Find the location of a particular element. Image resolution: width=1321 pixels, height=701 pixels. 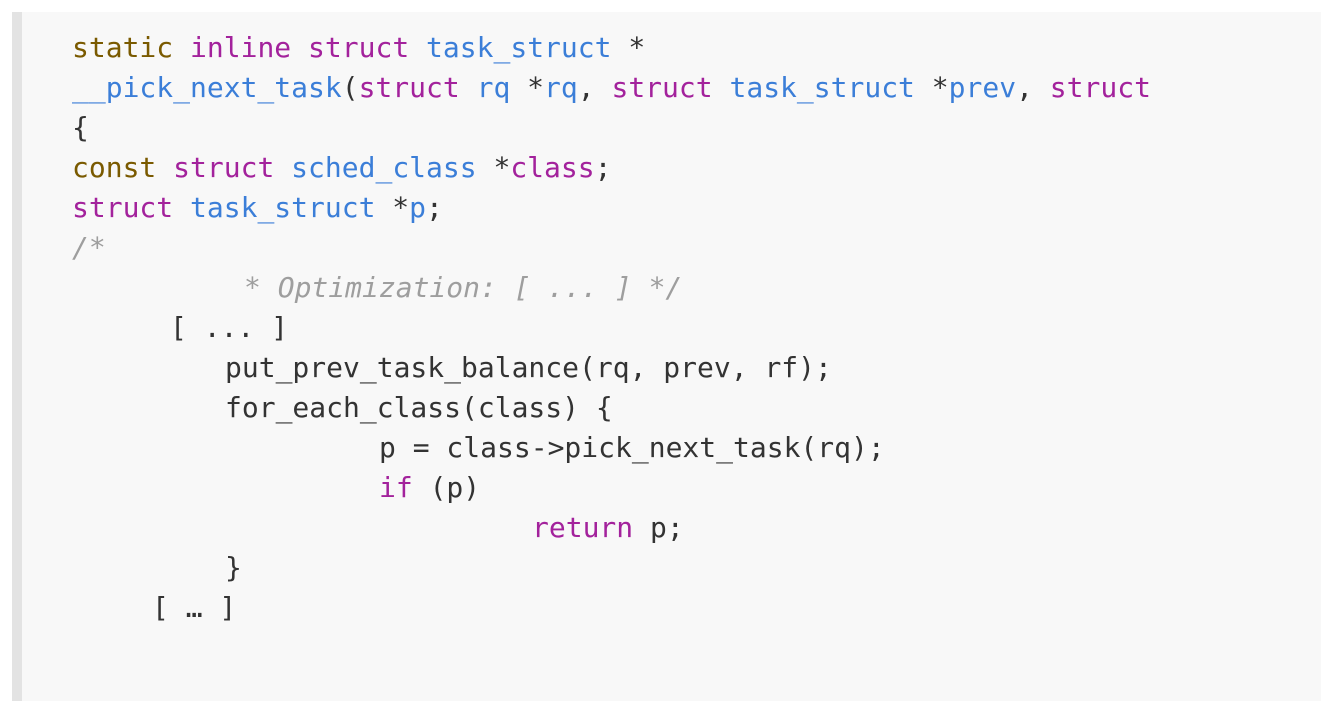

code-line: struct task_struct *p; is located at coordinates (257, 208).